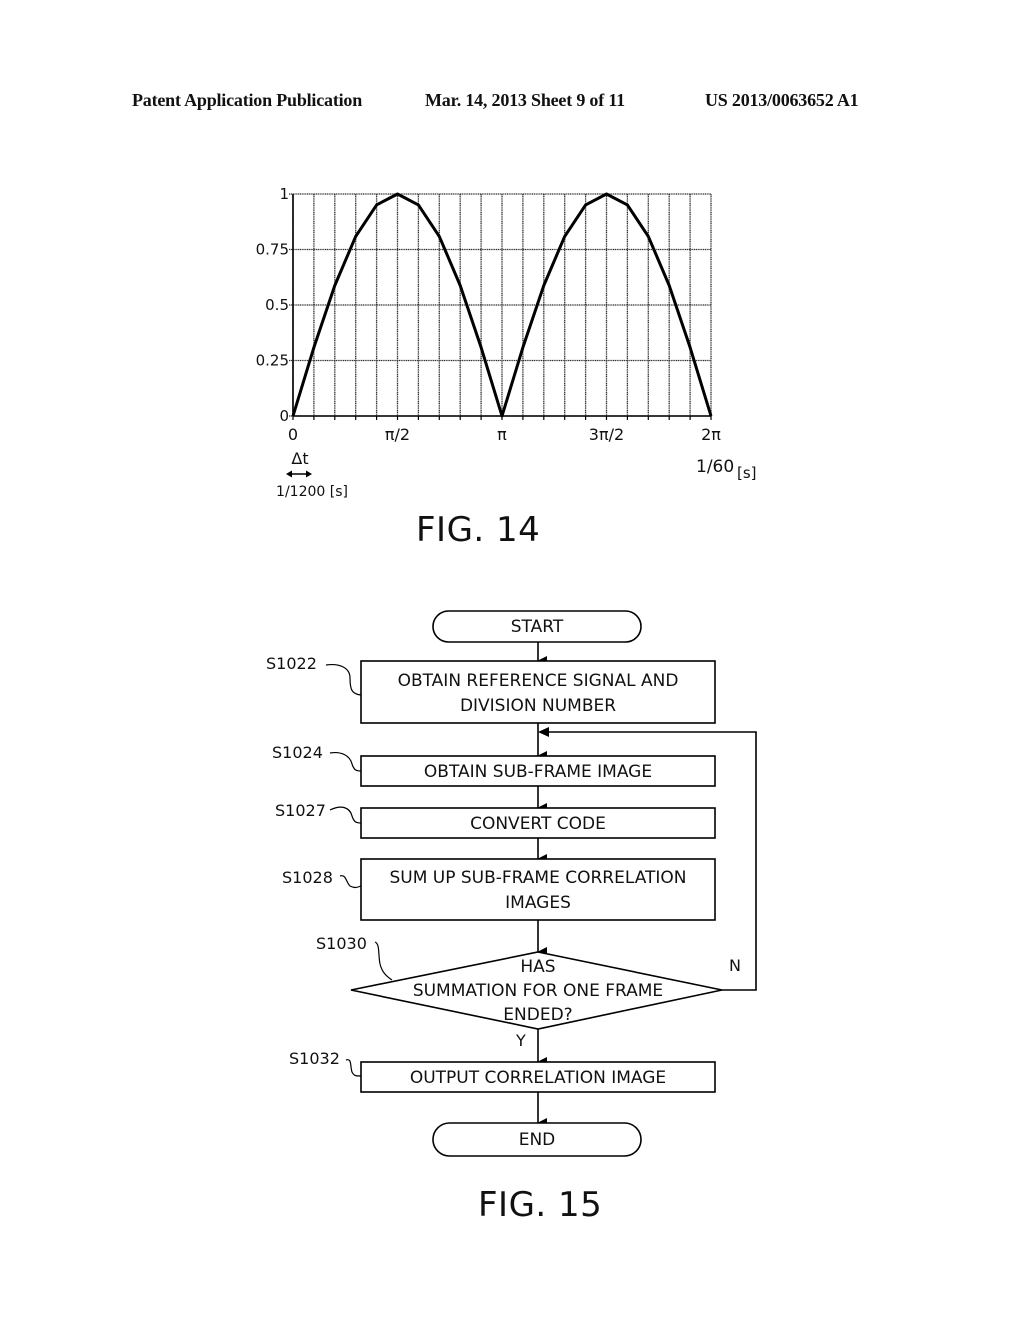 This screenshot has height=1320, width=1024. I want to click on step-s1032: OUTPUT CORRELATION IMAGE S1032, so click(502, 1071).